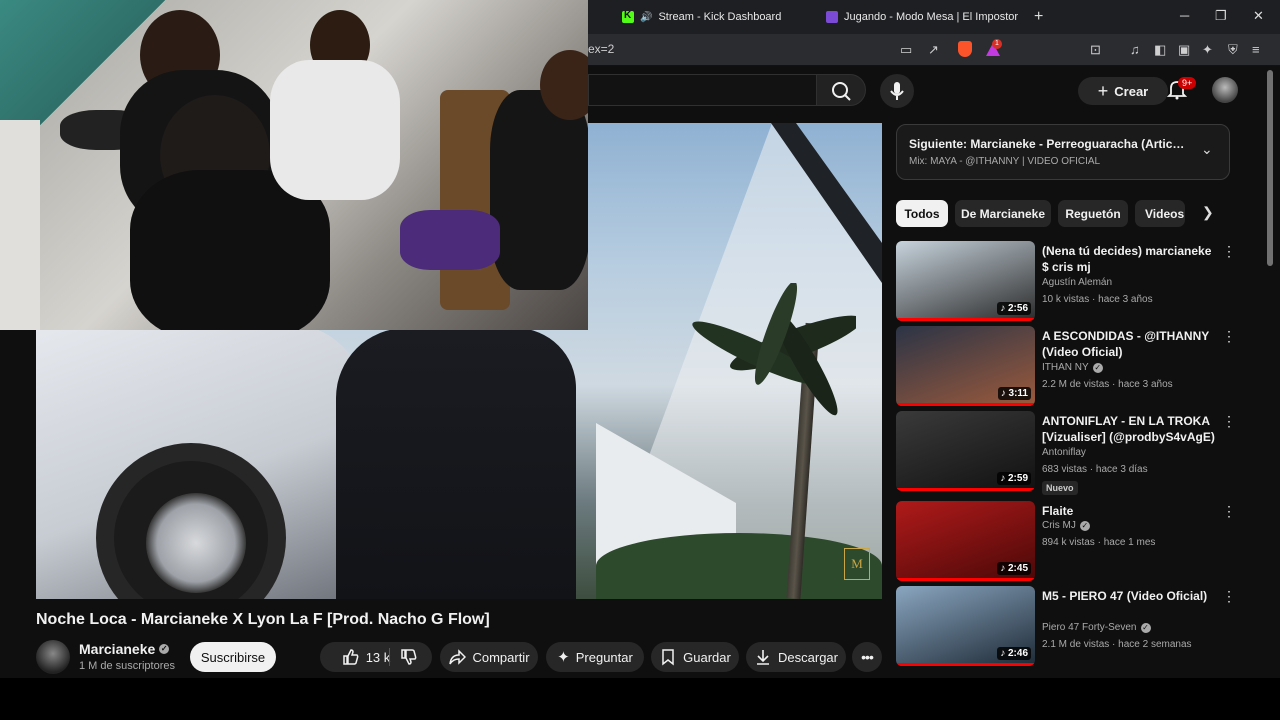 This screenshot has height=720, width=1280. Describe the element at coordinates (1184, 15) in the screenshot. I see `minimize-icon: ─` at that location.